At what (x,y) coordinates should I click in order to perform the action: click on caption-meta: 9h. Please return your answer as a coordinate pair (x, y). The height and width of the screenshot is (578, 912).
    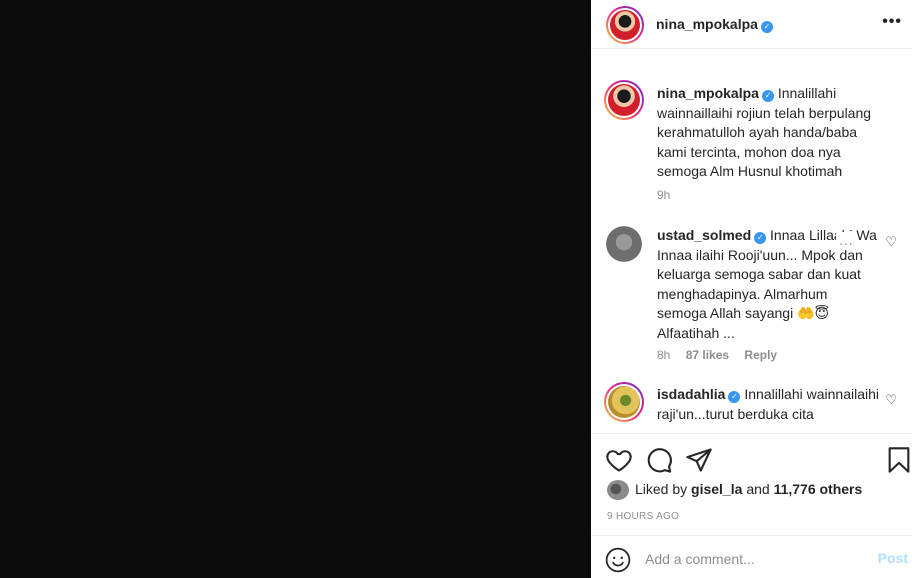
    Looking at the image, I should click on (669, 195).